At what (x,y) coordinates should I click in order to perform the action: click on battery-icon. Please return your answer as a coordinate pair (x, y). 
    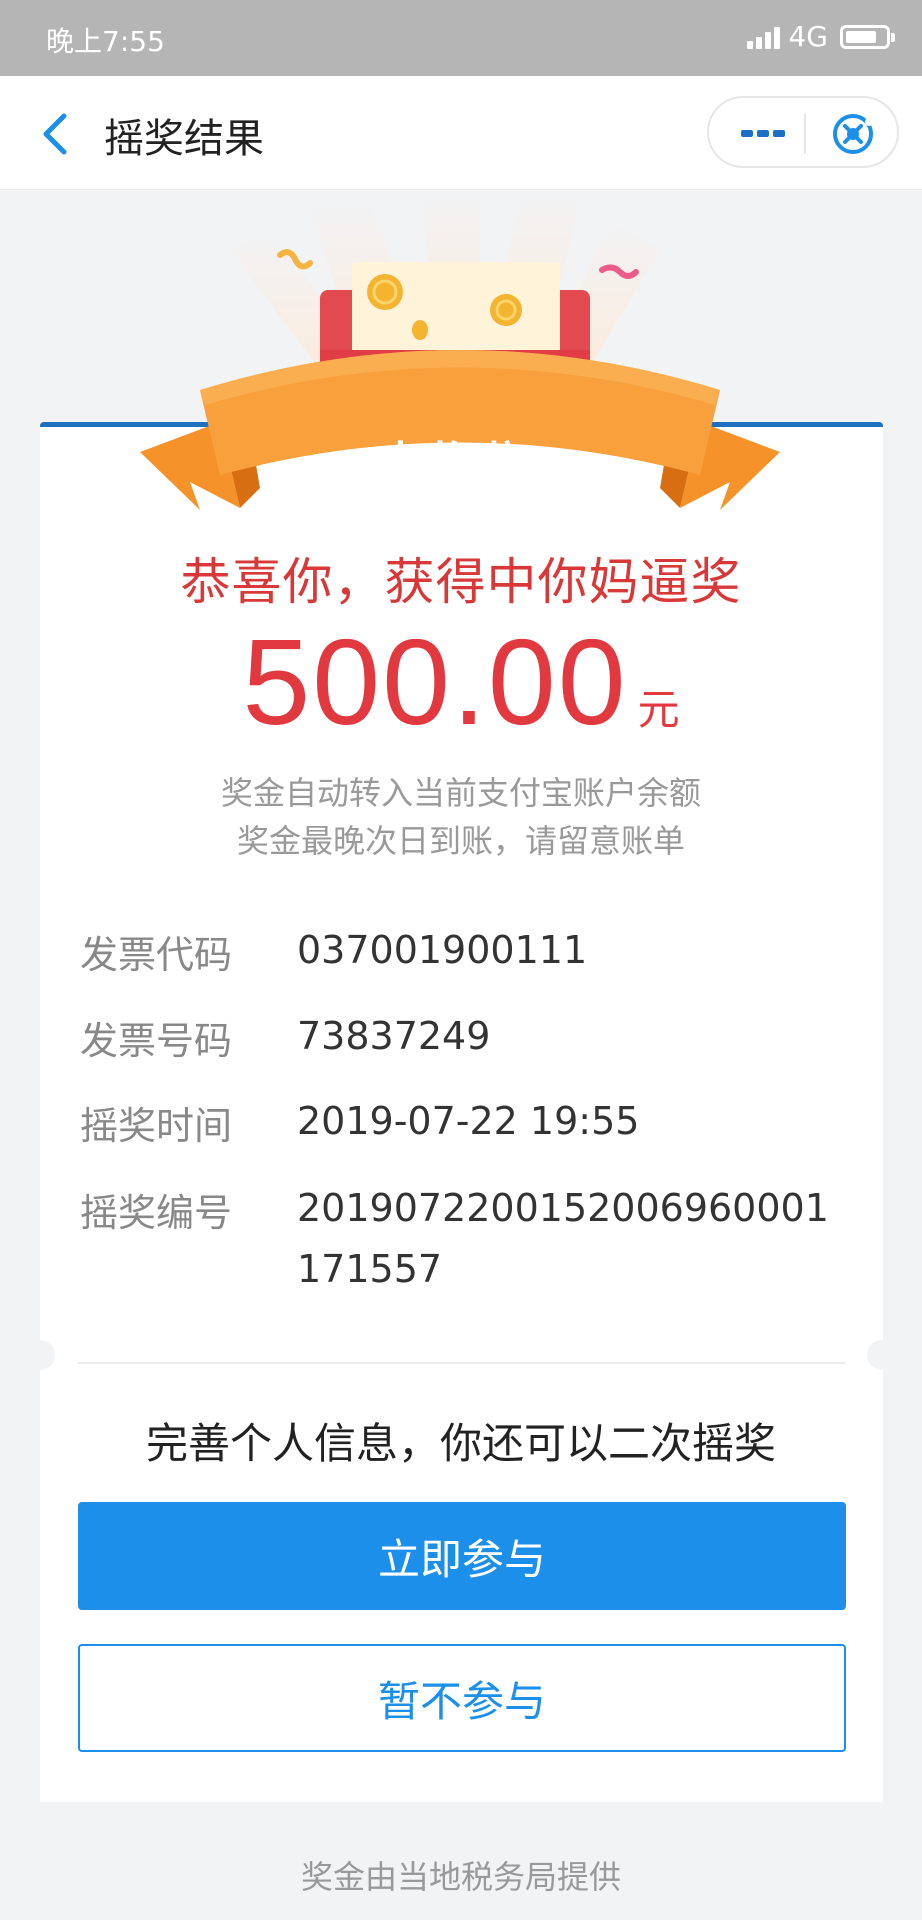
    Looking at the image, I should click on (867, 36).